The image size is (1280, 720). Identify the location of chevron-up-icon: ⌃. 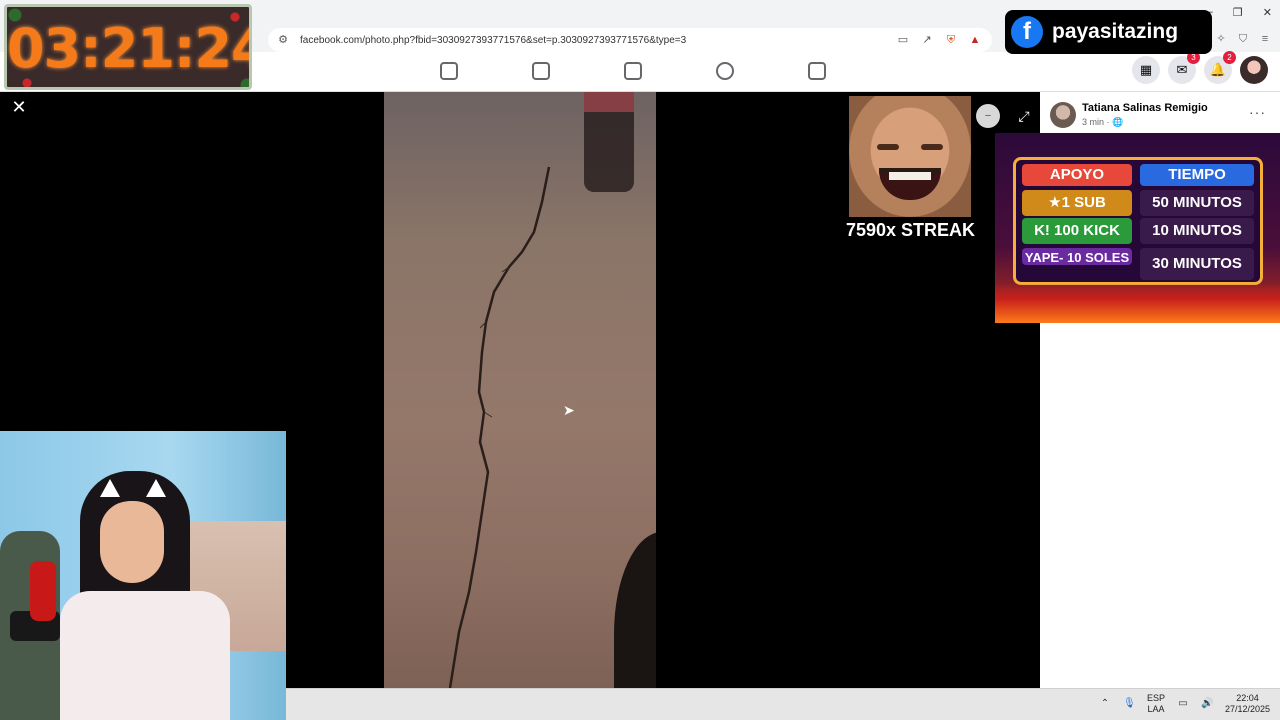
(1105, 704).